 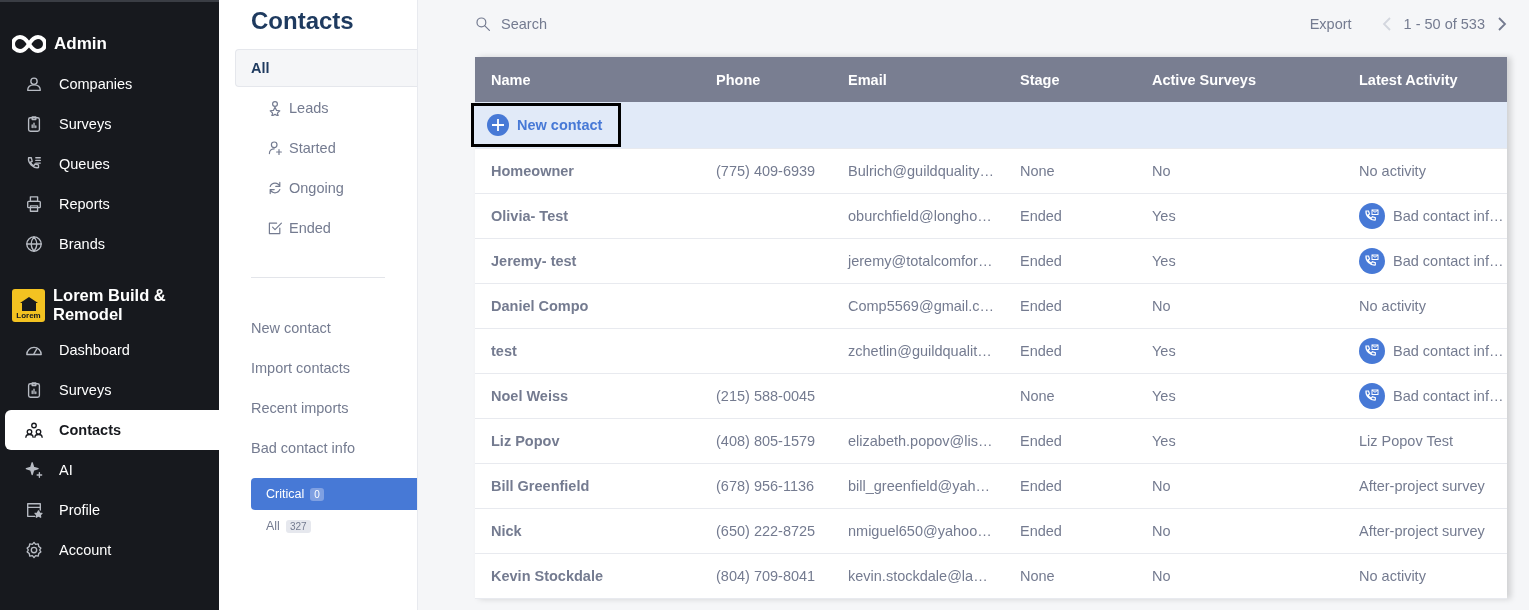 I want to click on next-page-icon, so click(x=1502, y=24).